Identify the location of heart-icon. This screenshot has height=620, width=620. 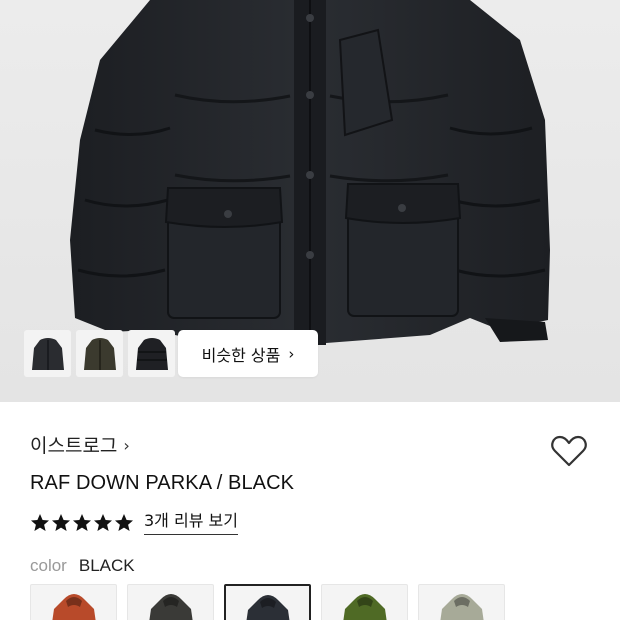
(569, 451).